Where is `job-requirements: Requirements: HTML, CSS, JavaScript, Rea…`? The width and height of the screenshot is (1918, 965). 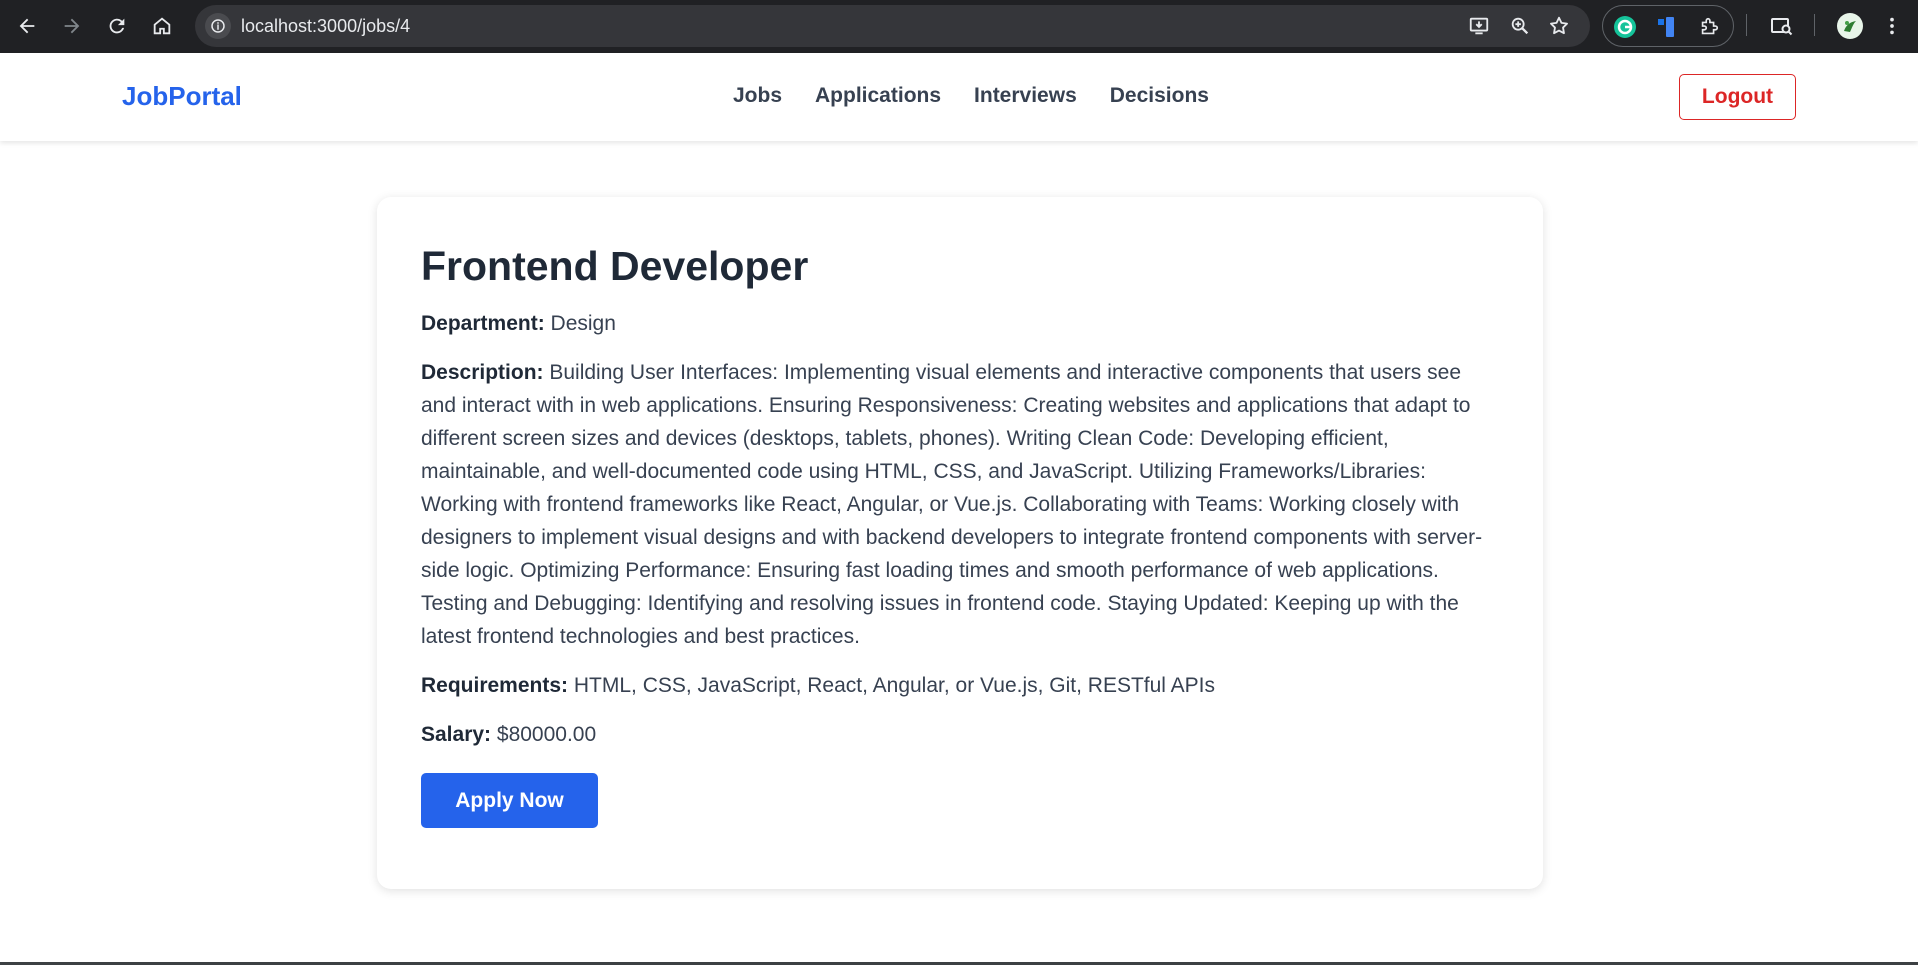 job-requirements: Requirements: HTML, CSS, JavaScript, Rea… is located at coordinates (960, 685).